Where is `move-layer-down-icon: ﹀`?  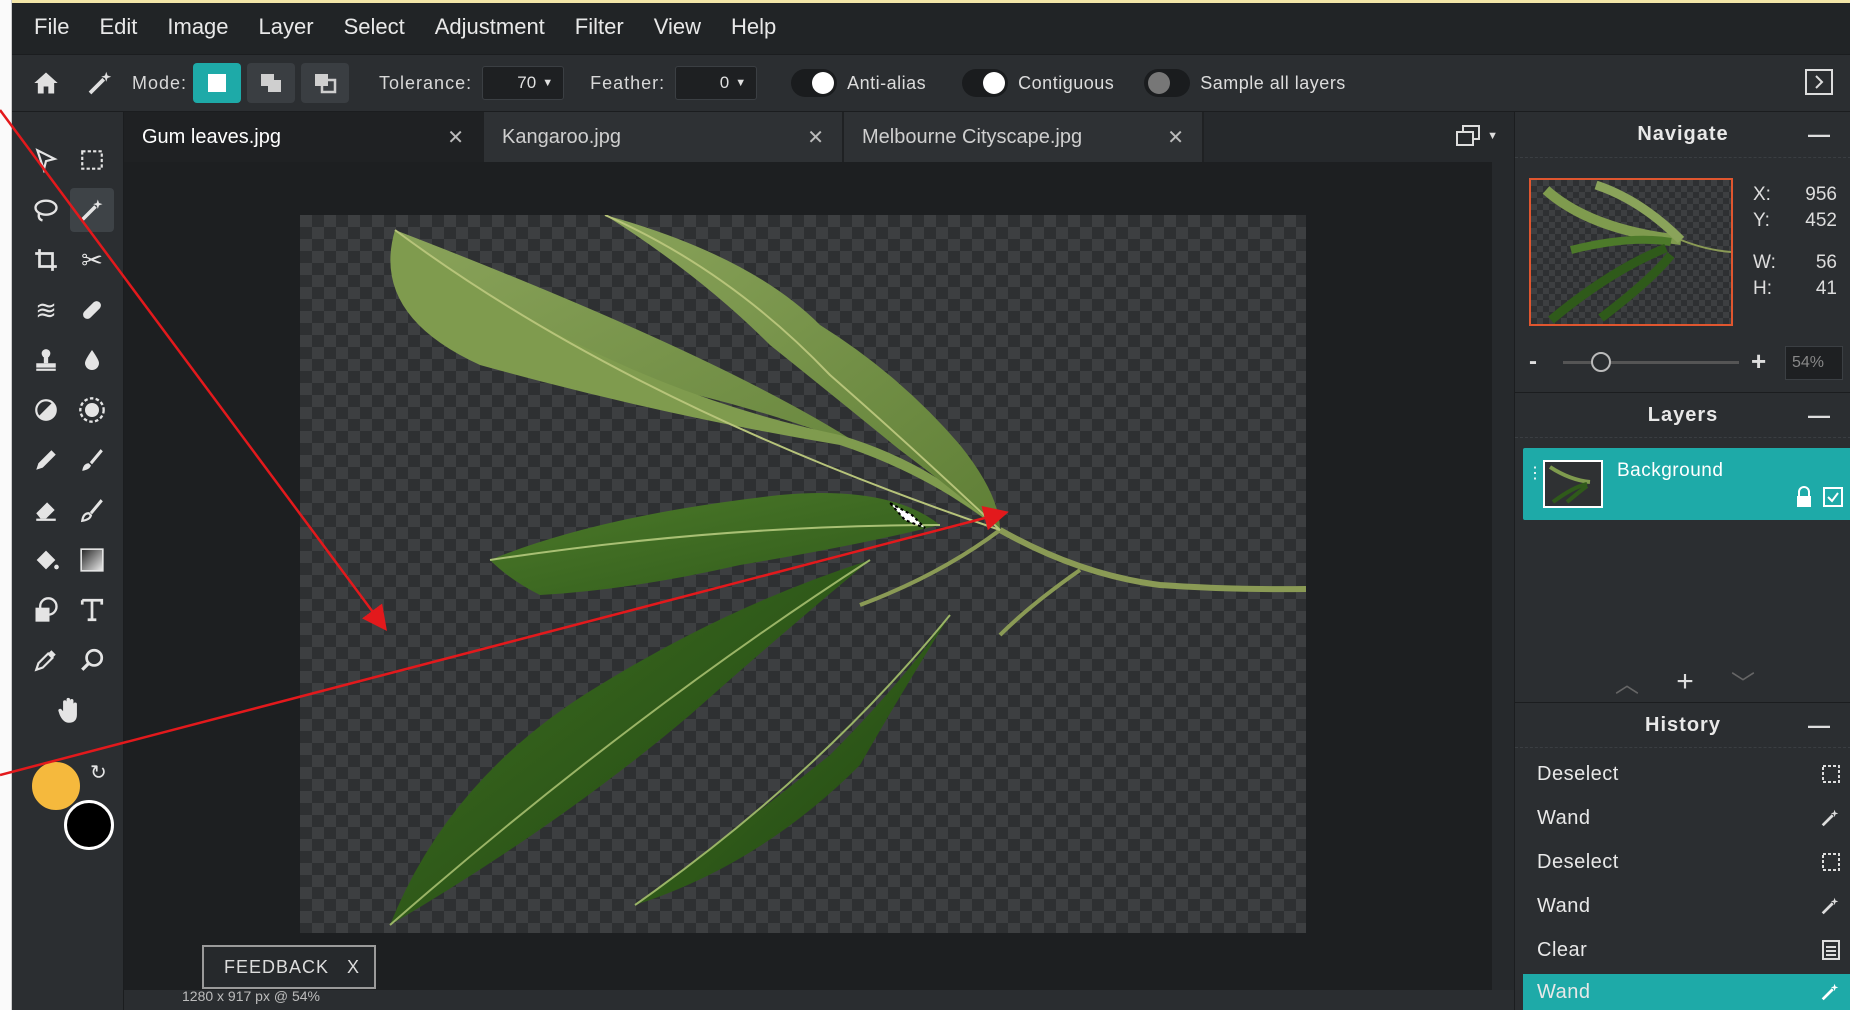 move-layer-down-icon: ﹀ is located at coordinates (1743, 681).